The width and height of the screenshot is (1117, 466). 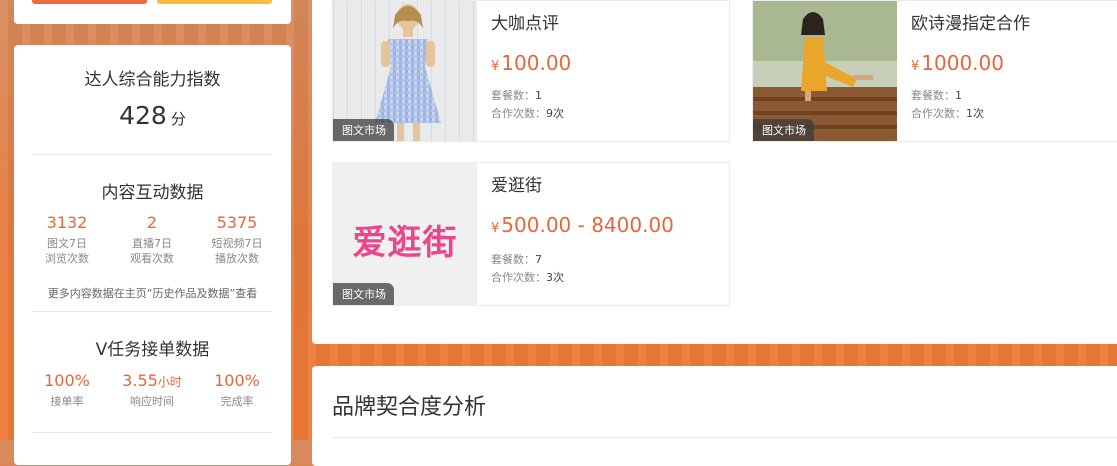 I want to click on content-data-title: 内容互动数据, so click(x=152, y=193).